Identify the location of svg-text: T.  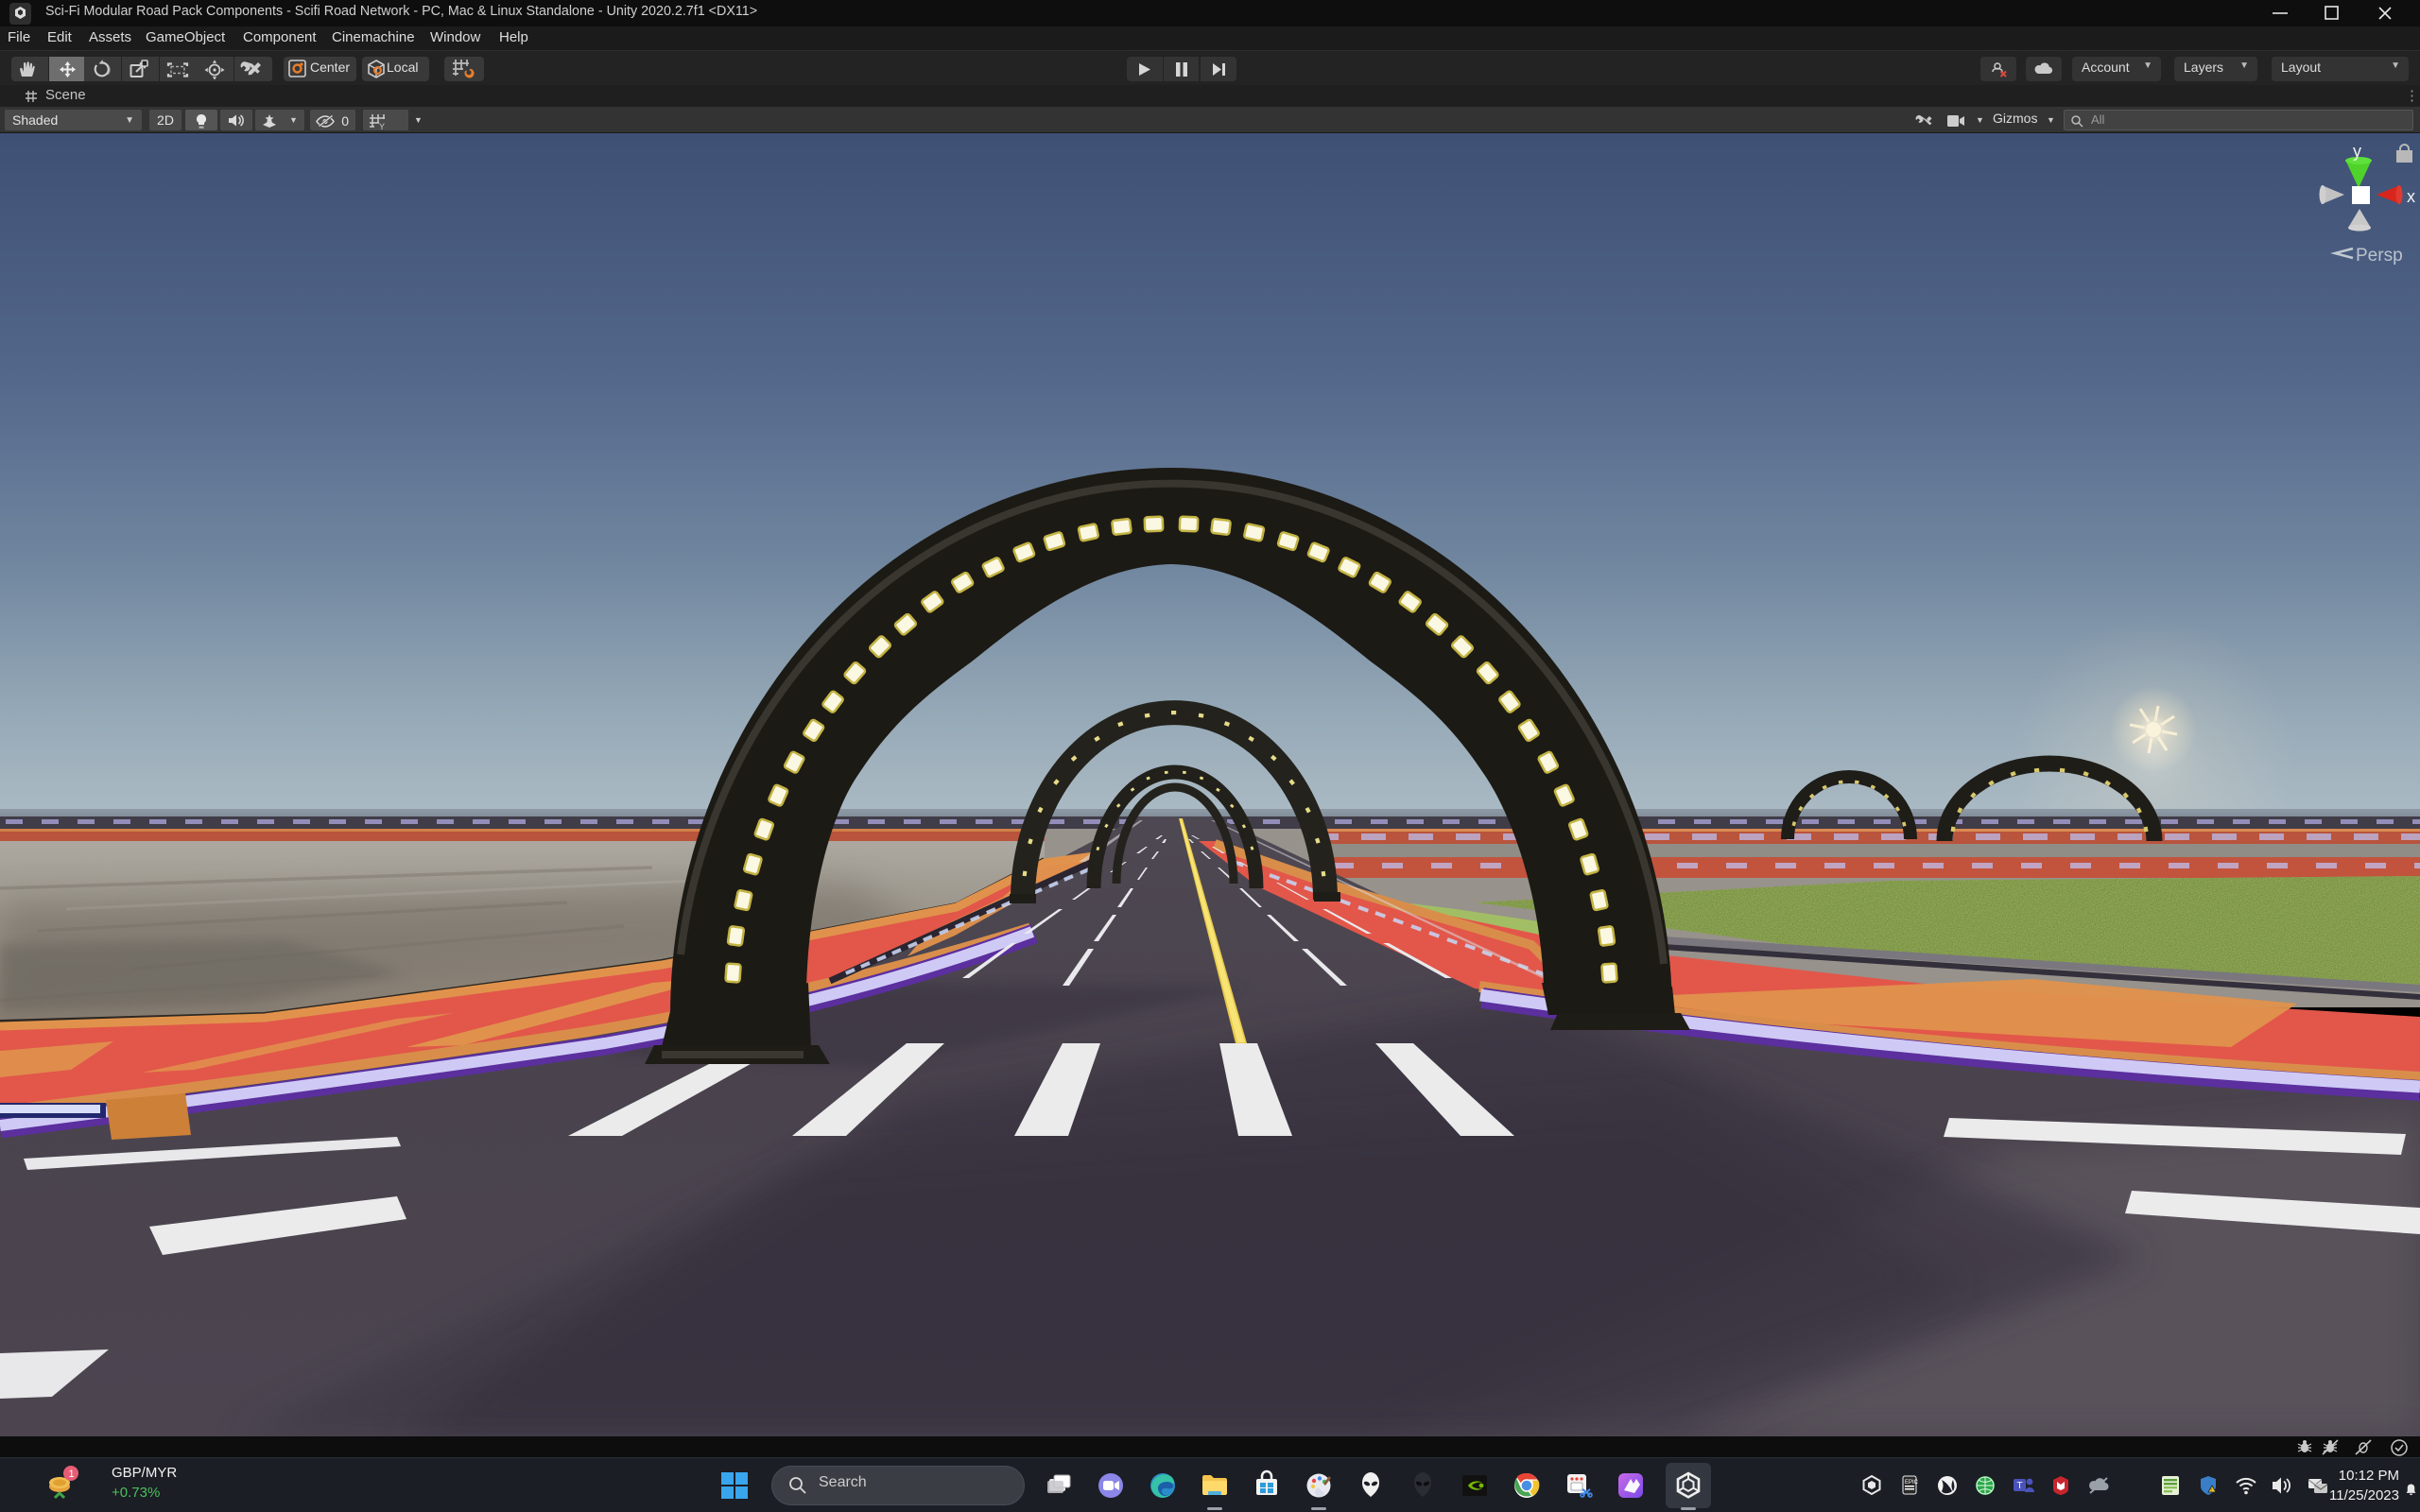
(2020, 1486).